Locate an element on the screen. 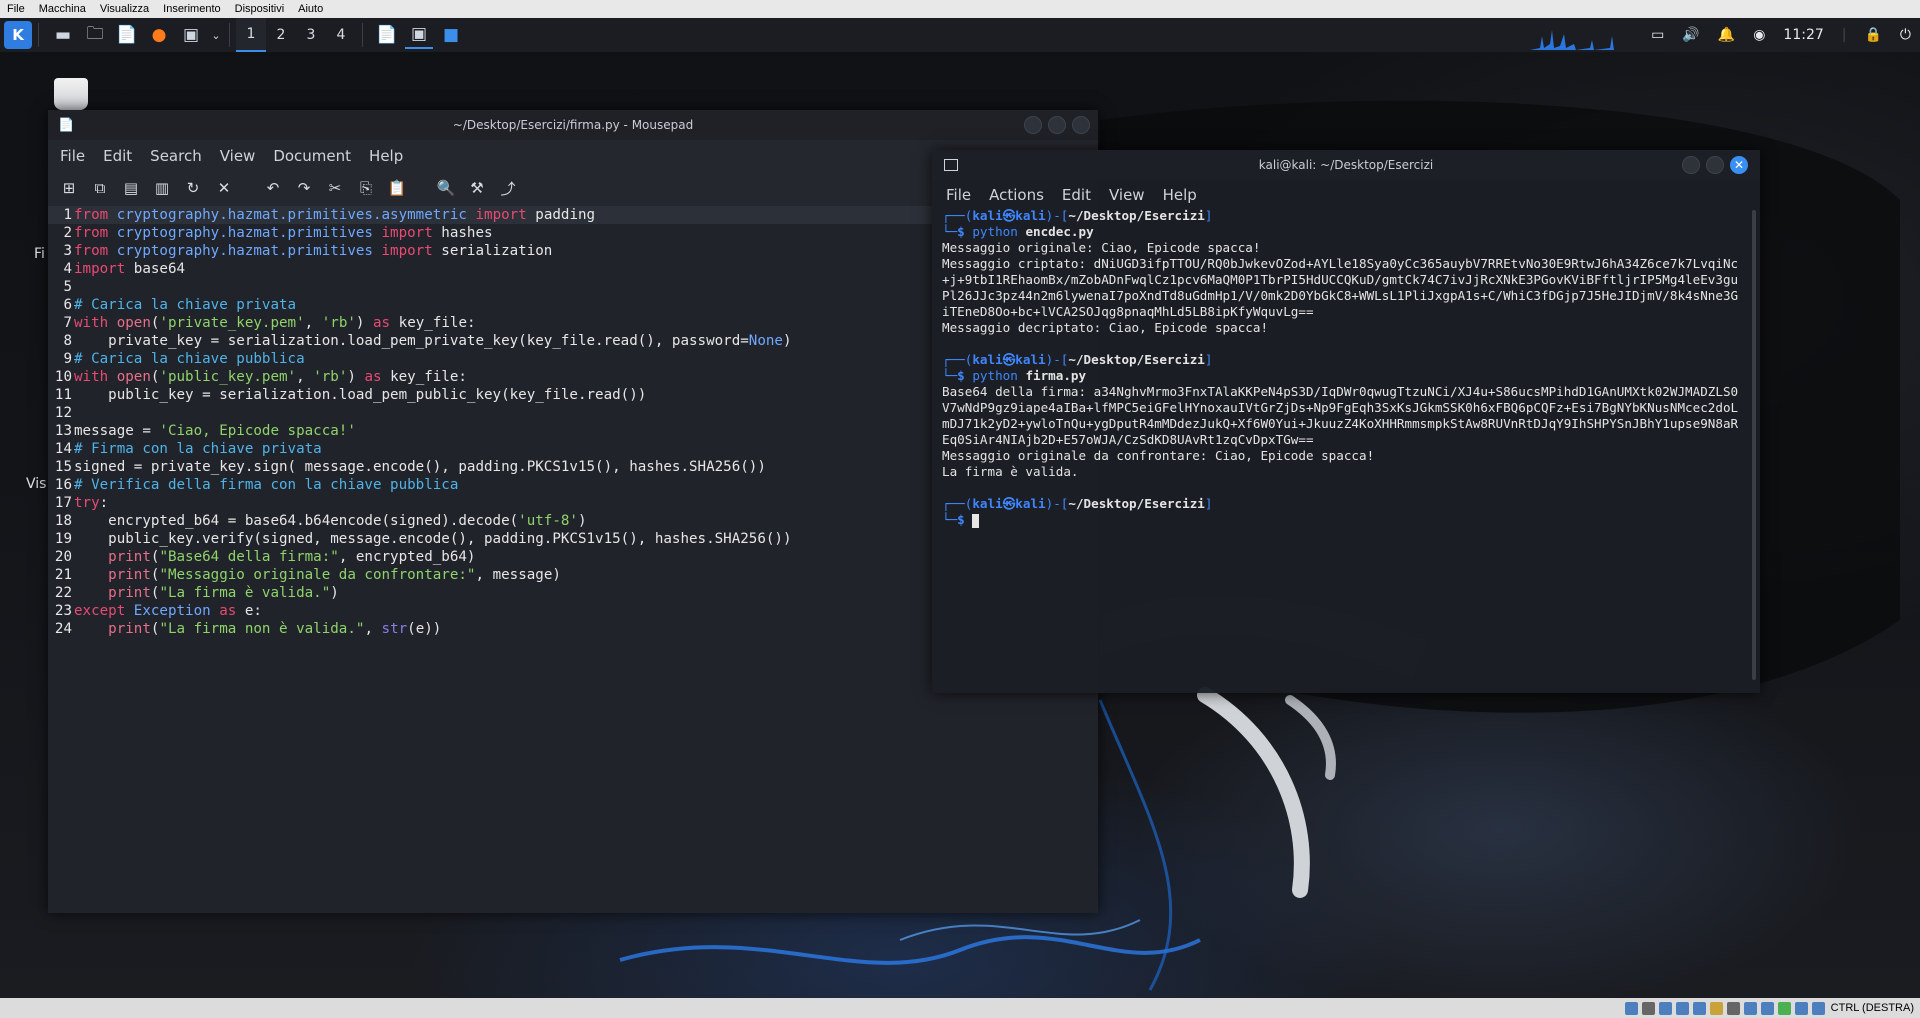  mouse-integration-icon is located at coordinates (1801, 1008).